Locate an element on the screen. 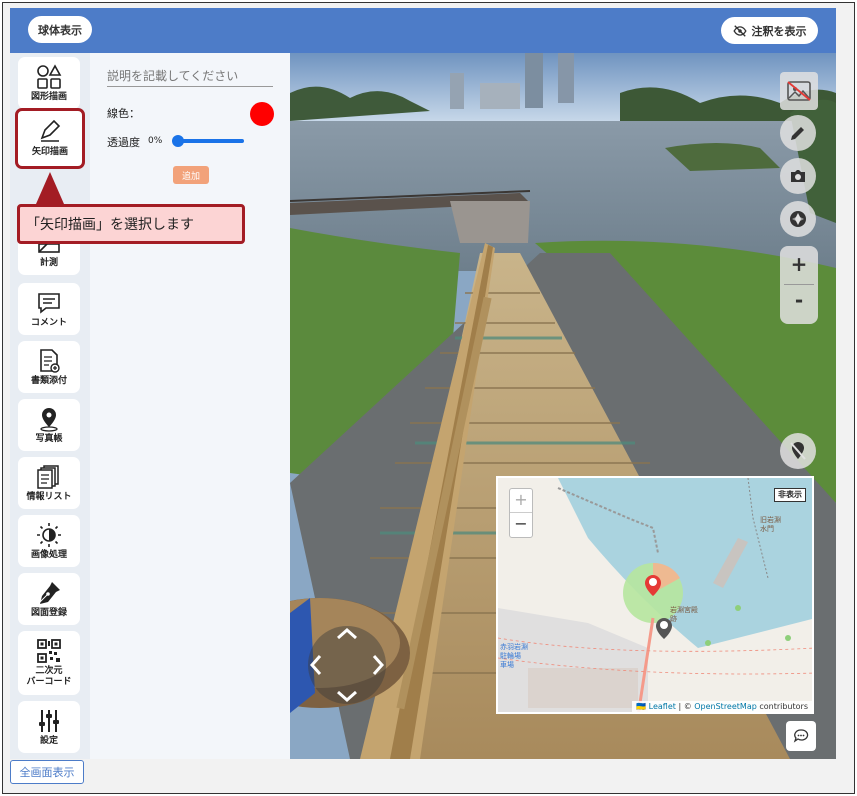 This screenshot has height=796, width=857. show-annotations-button: 注釈を表示 is located at coordinates (769, 30).